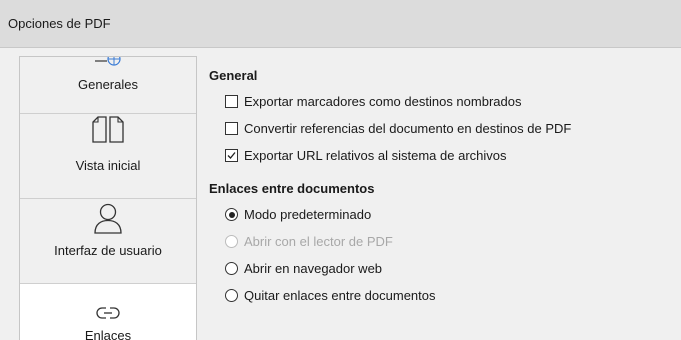  Describe the element at coordinates (108, 165) in the screenshot. I see `sidebar-item-label: Vista inicial` at that location.